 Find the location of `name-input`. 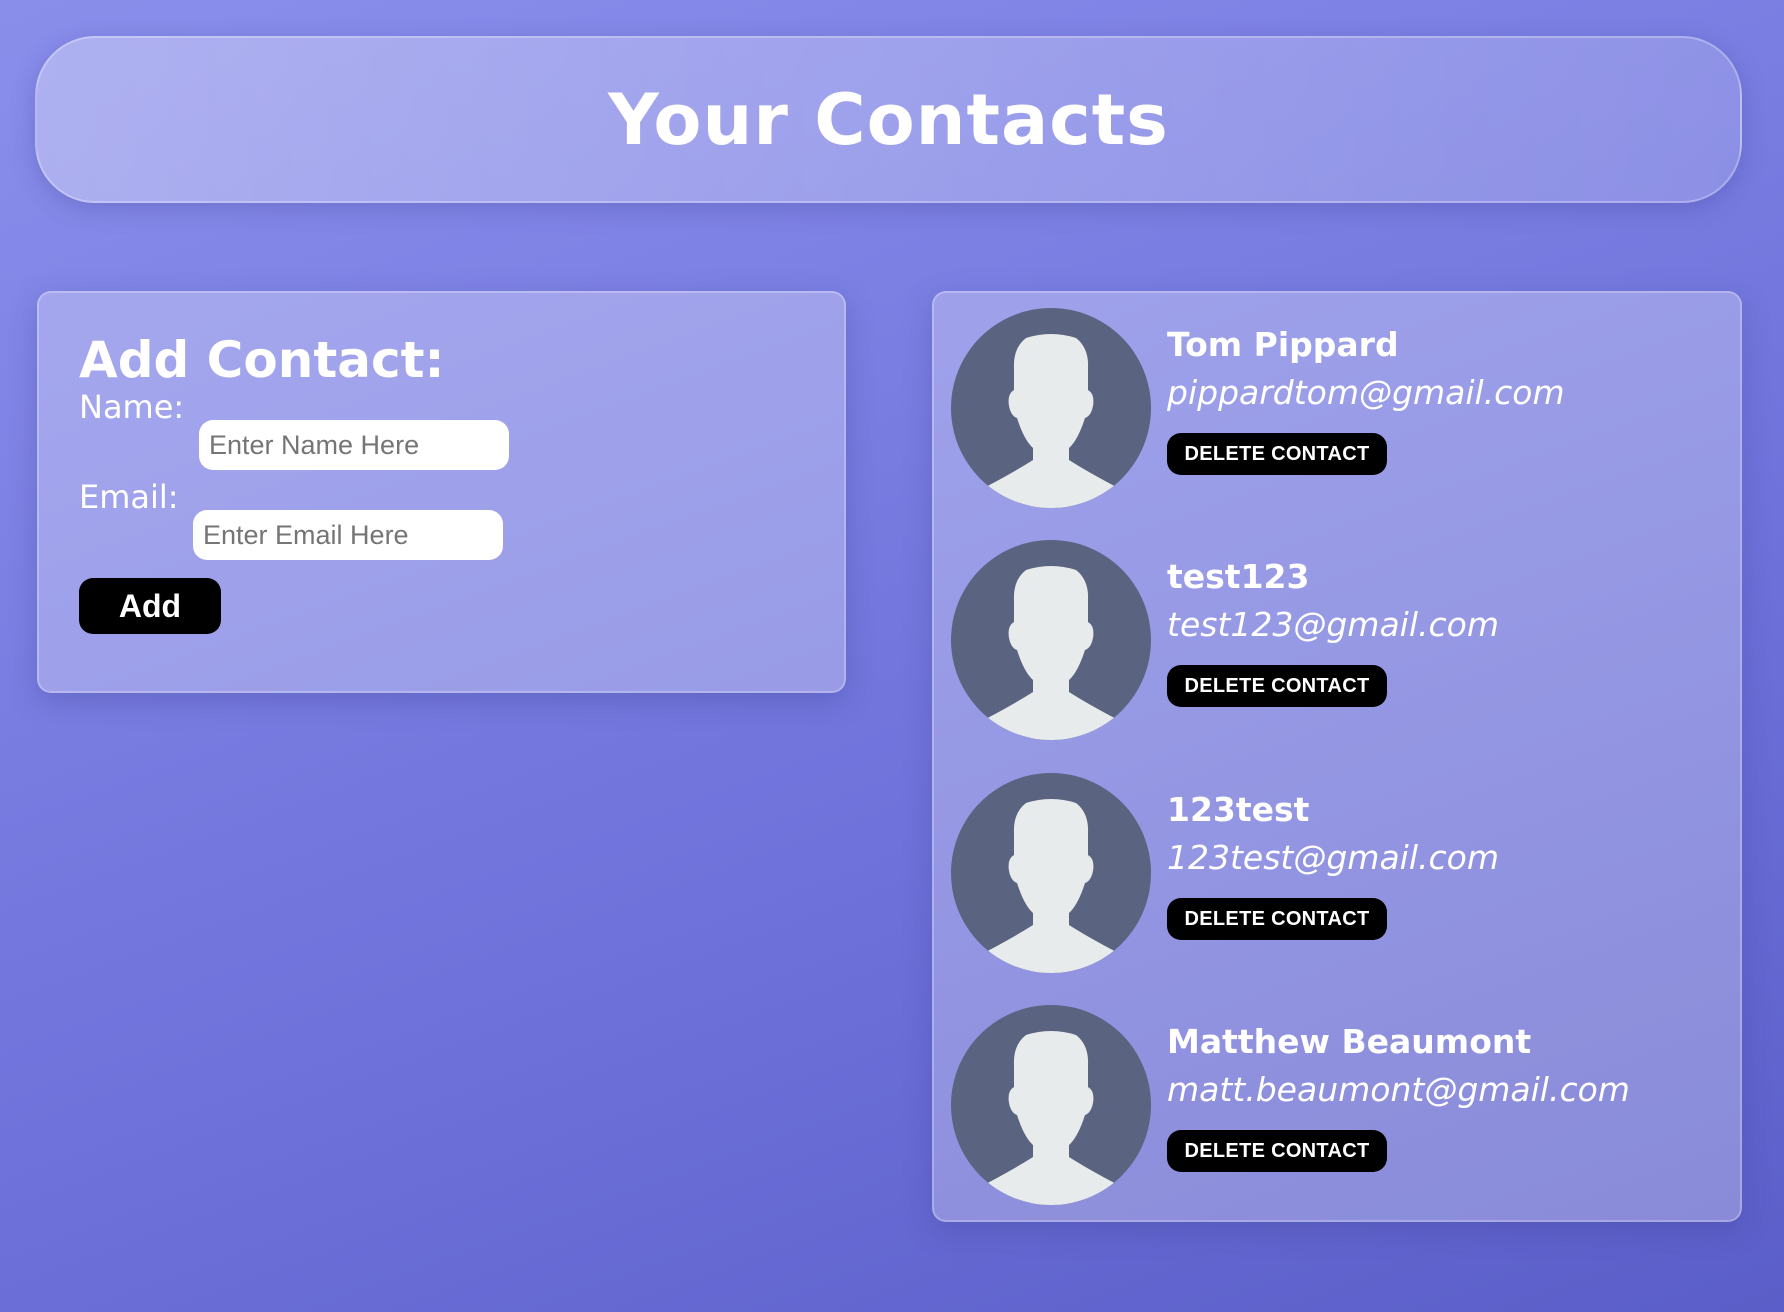

name-input is located at coordinates (354, 445).